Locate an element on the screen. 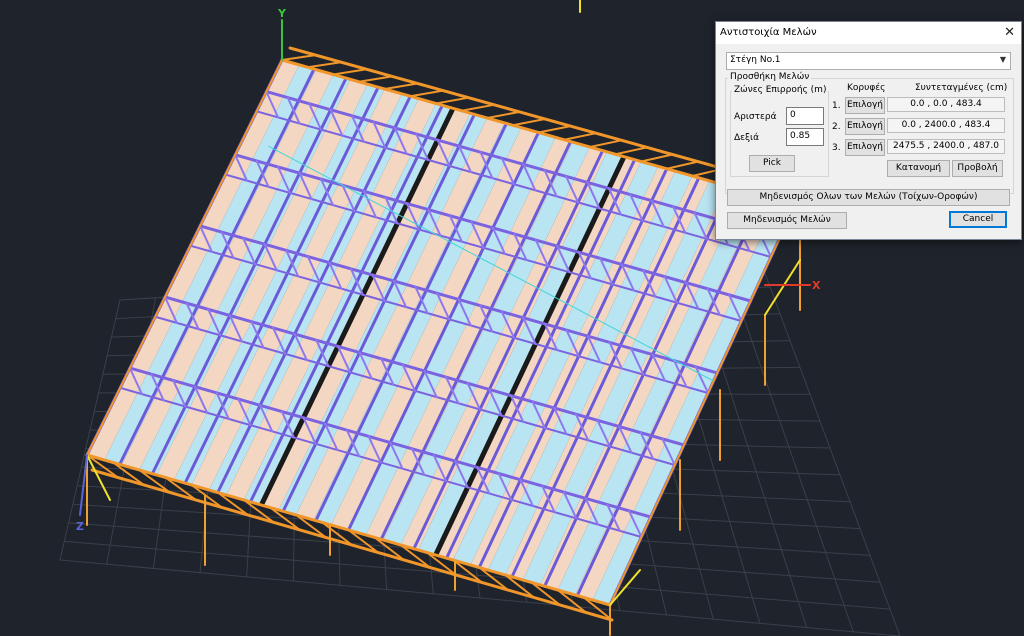 Image resolution: width=1024 pixels, height=636 pixels. vertex-1-index: 1. is located at coordinates (836, 106).